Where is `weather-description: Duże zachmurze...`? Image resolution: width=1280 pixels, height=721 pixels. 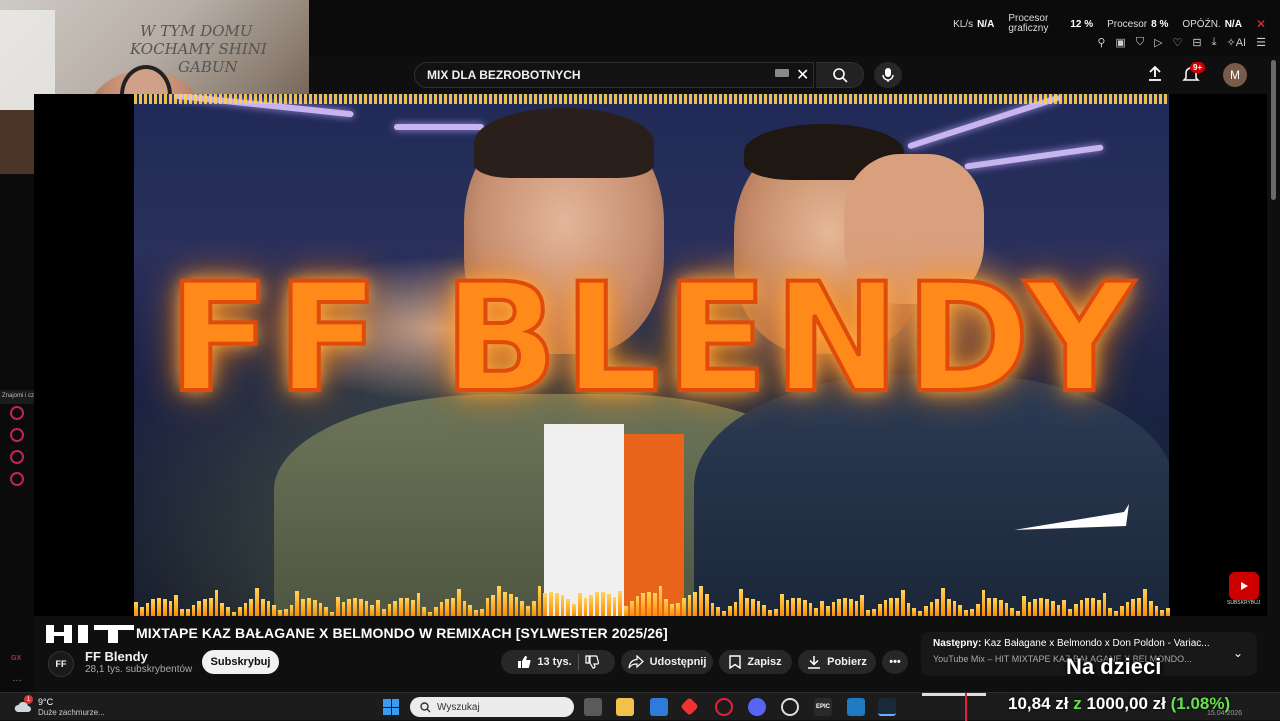 weather-description: Duże zachmurze... is located at coordinates (71, 712).